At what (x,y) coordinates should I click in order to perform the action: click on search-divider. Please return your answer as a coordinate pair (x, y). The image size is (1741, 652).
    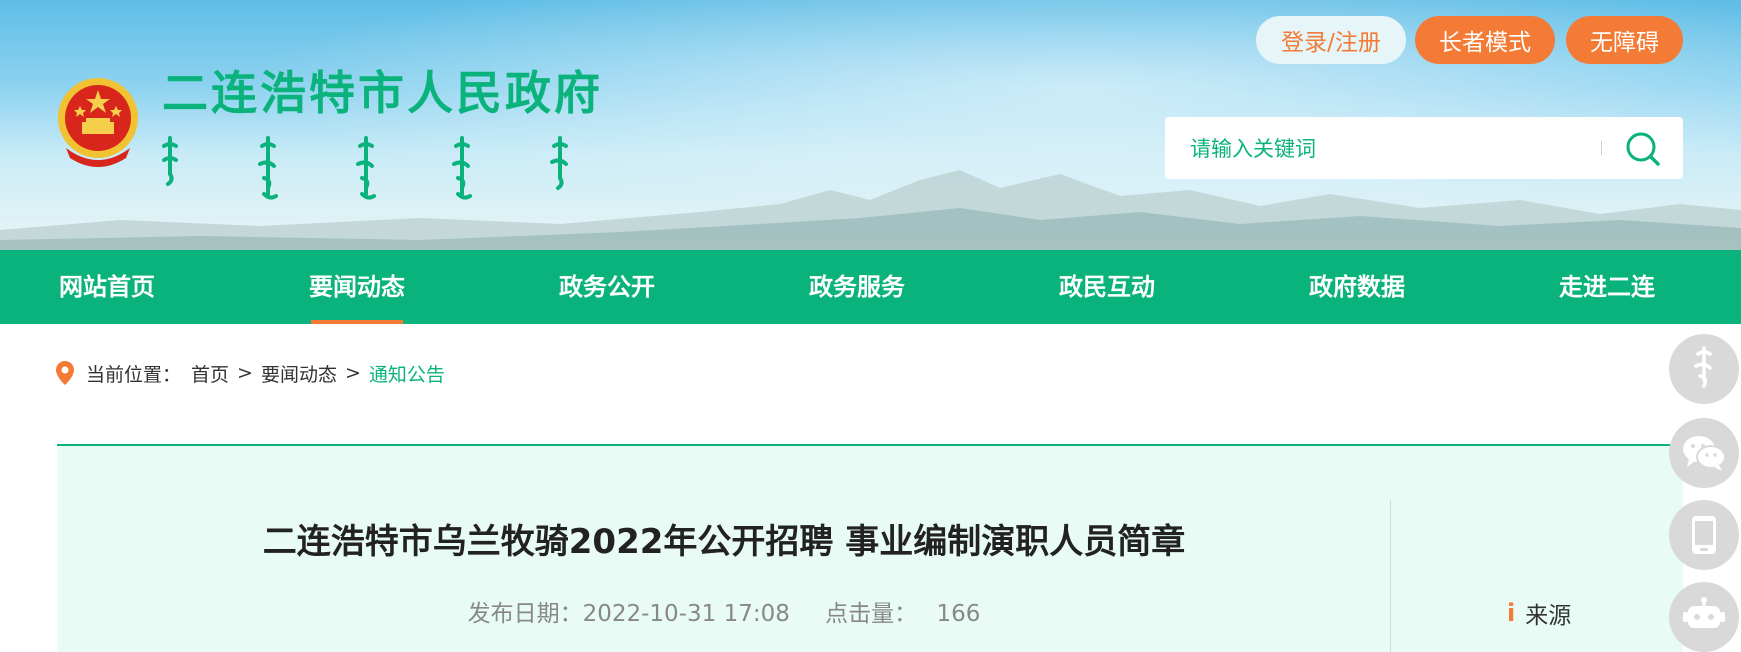
    Looking at the image, I should click on (1601, 148).